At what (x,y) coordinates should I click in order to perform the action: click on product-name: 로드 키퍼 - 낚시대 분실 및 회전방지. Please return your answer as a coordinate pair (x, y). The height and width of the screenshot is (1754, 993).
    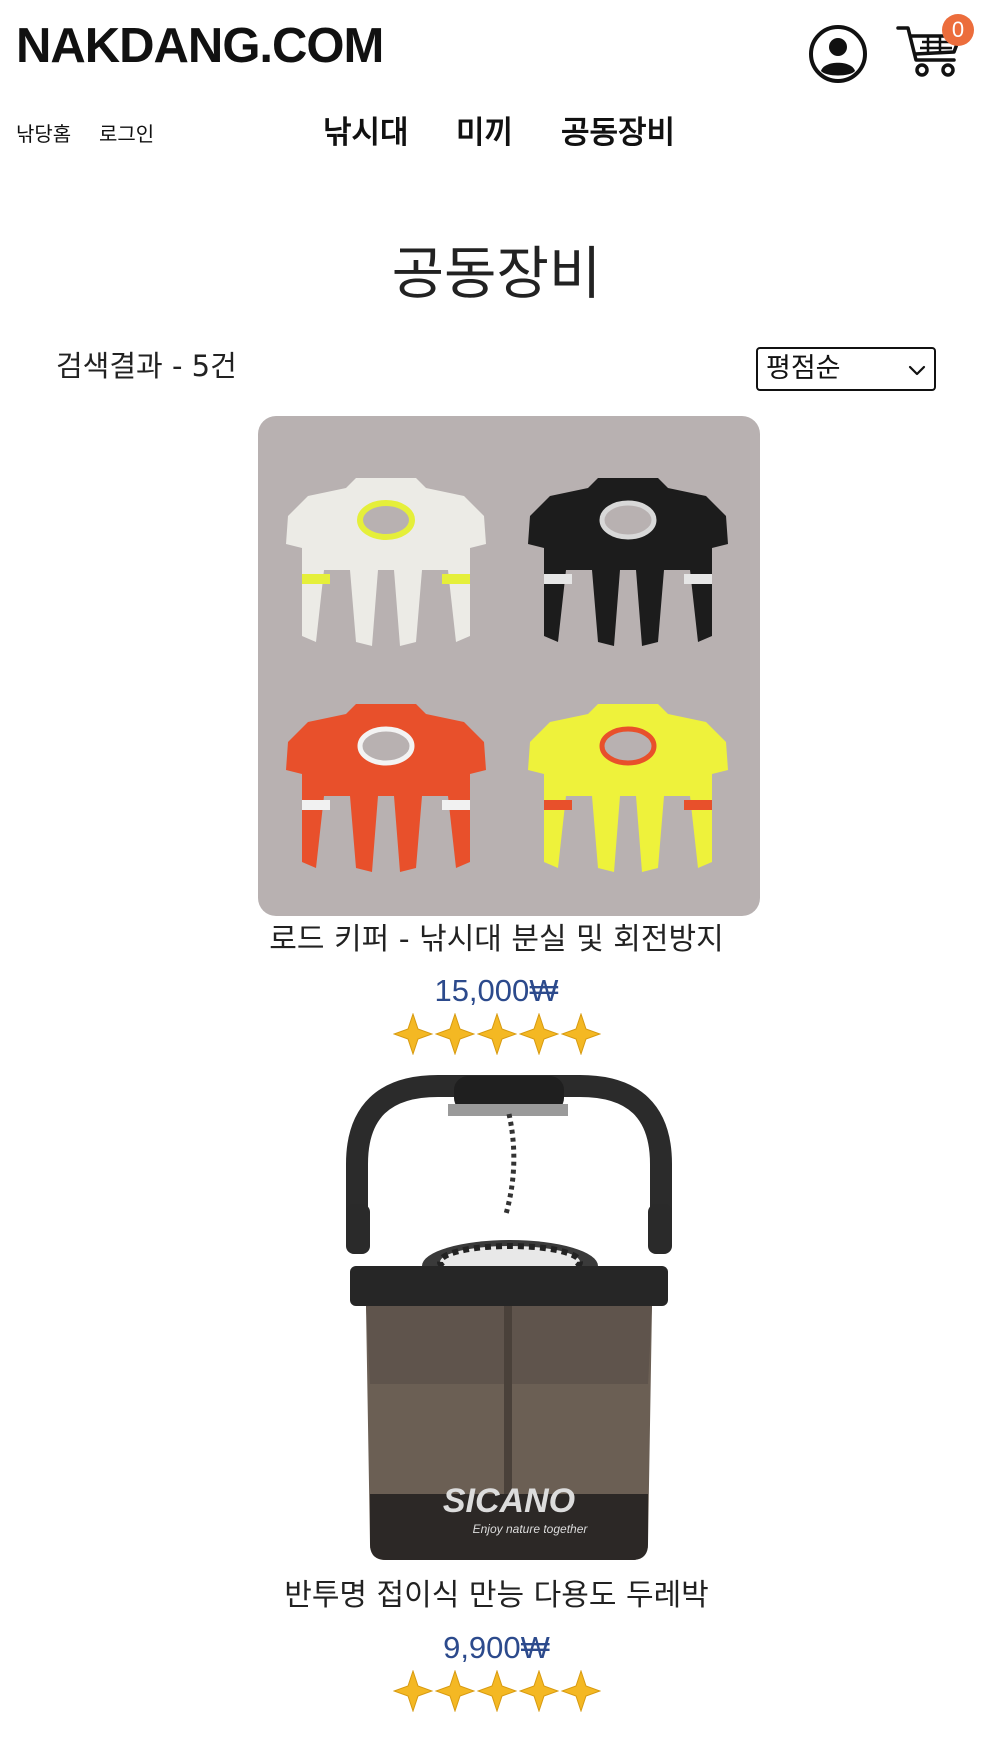
    Looking at the image, I should click on (496, 940).